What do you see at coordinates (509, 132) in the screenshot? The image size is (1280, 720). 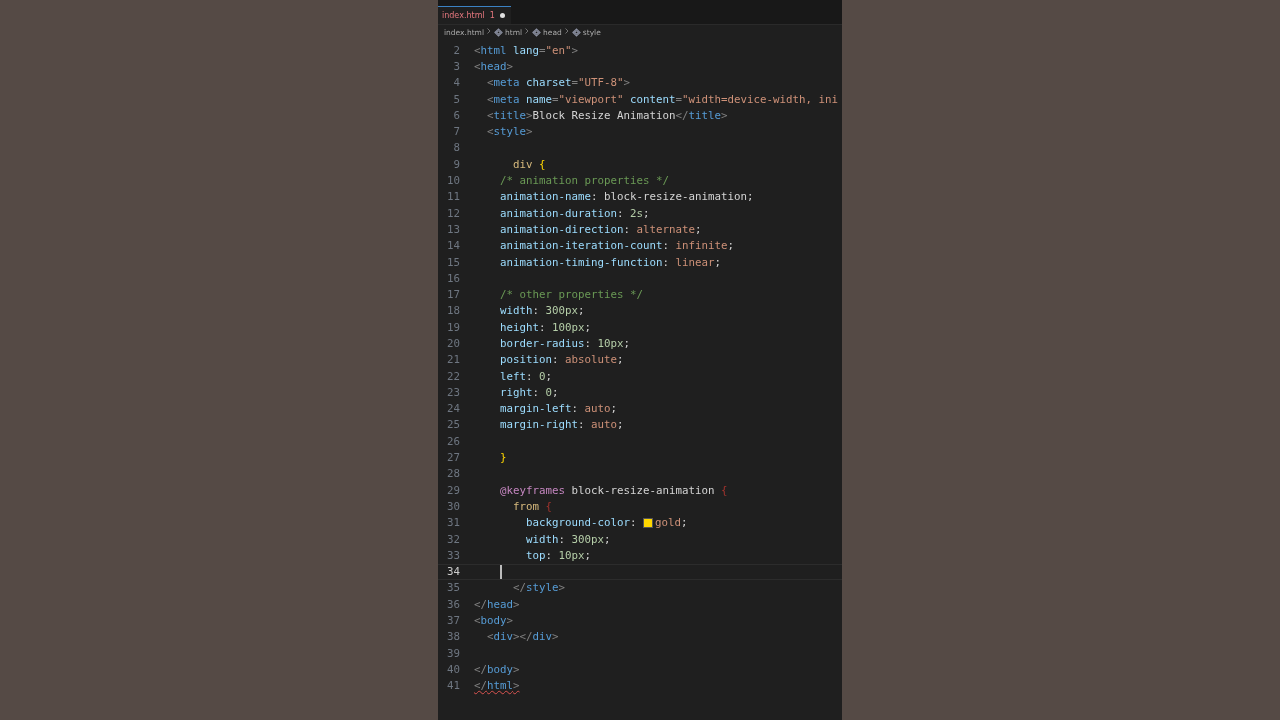 I see `code-line: <style>` at bounding box center [509, 132].